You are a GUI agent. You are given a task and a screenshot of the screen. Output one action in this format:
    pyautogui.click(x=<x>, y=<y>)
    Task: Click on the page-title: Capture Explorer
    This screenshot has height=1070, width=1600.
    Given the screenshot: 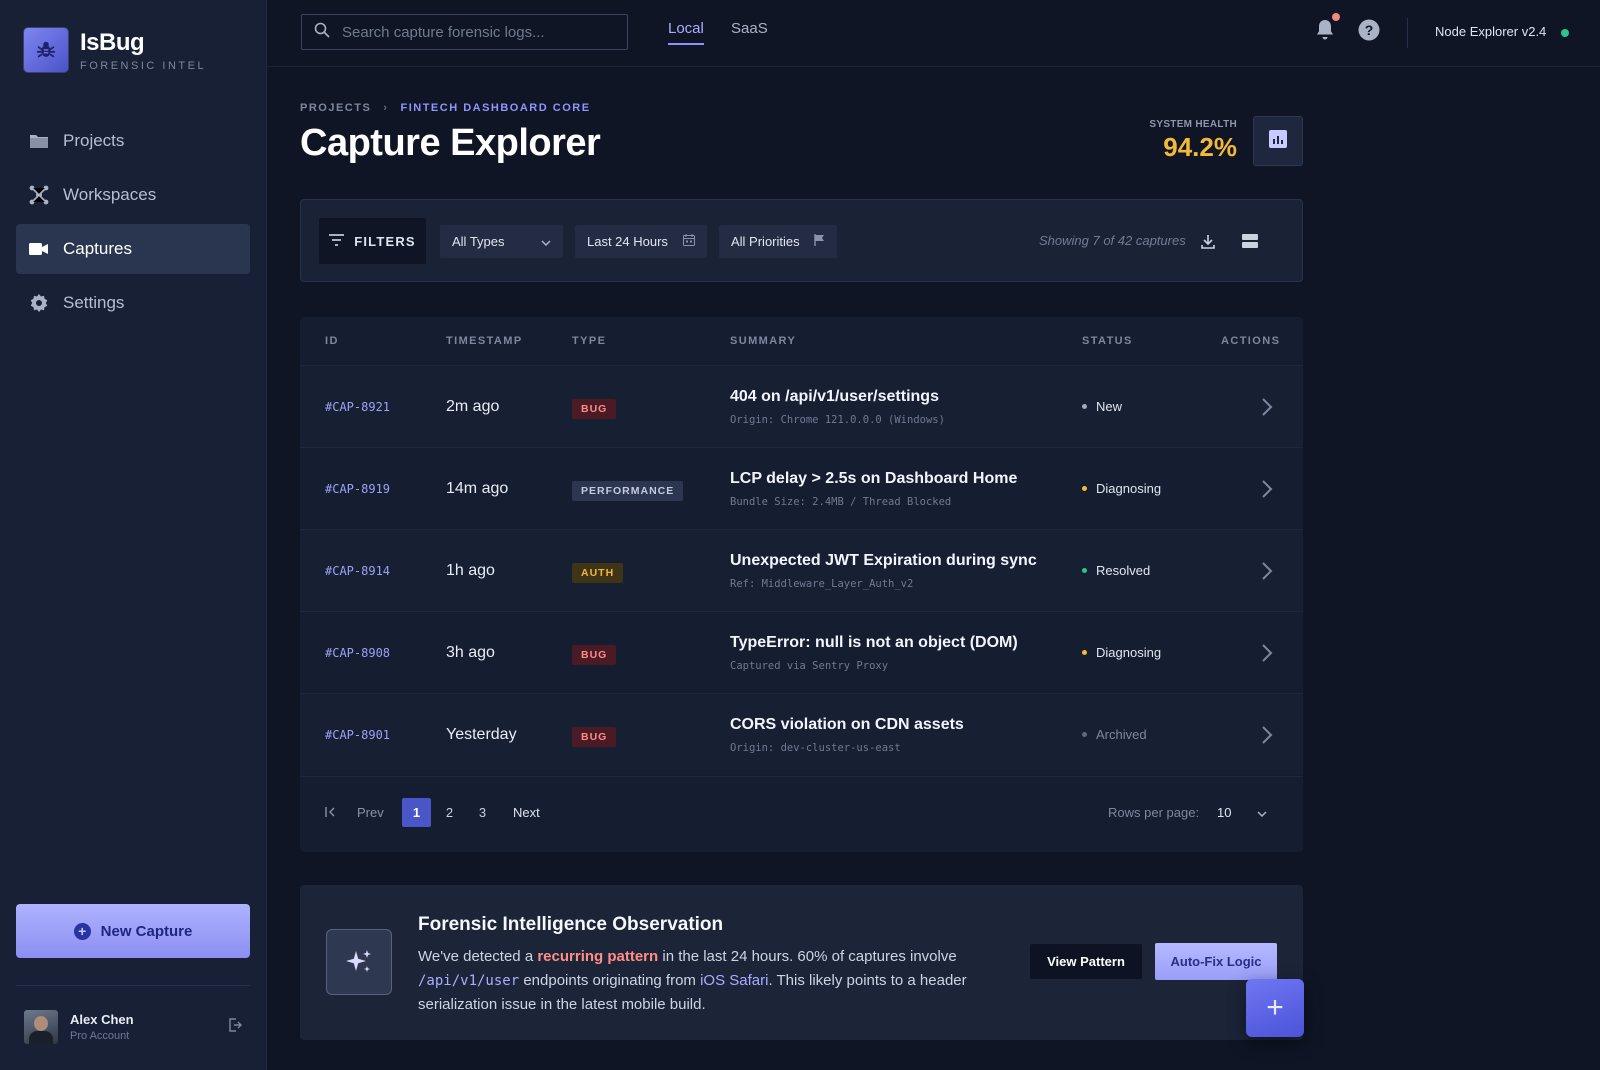 What is the action you would take?
    pyautogui.click(x=450, y=143)
    